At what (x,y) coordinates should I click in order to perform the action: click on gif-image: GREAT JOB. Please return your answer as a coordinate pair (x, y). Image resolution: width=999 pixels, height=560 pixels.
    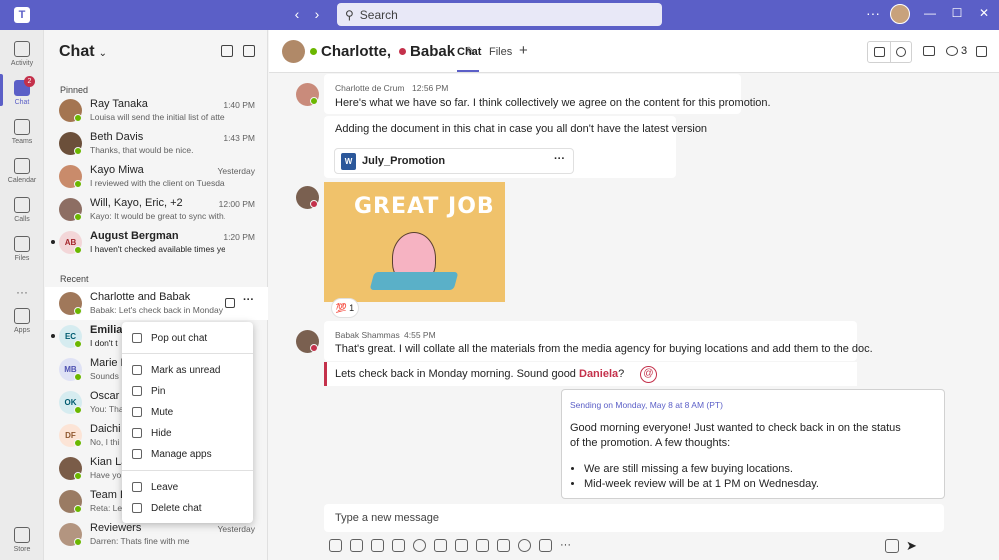
    Looking at the image, I should click on (414, 242).